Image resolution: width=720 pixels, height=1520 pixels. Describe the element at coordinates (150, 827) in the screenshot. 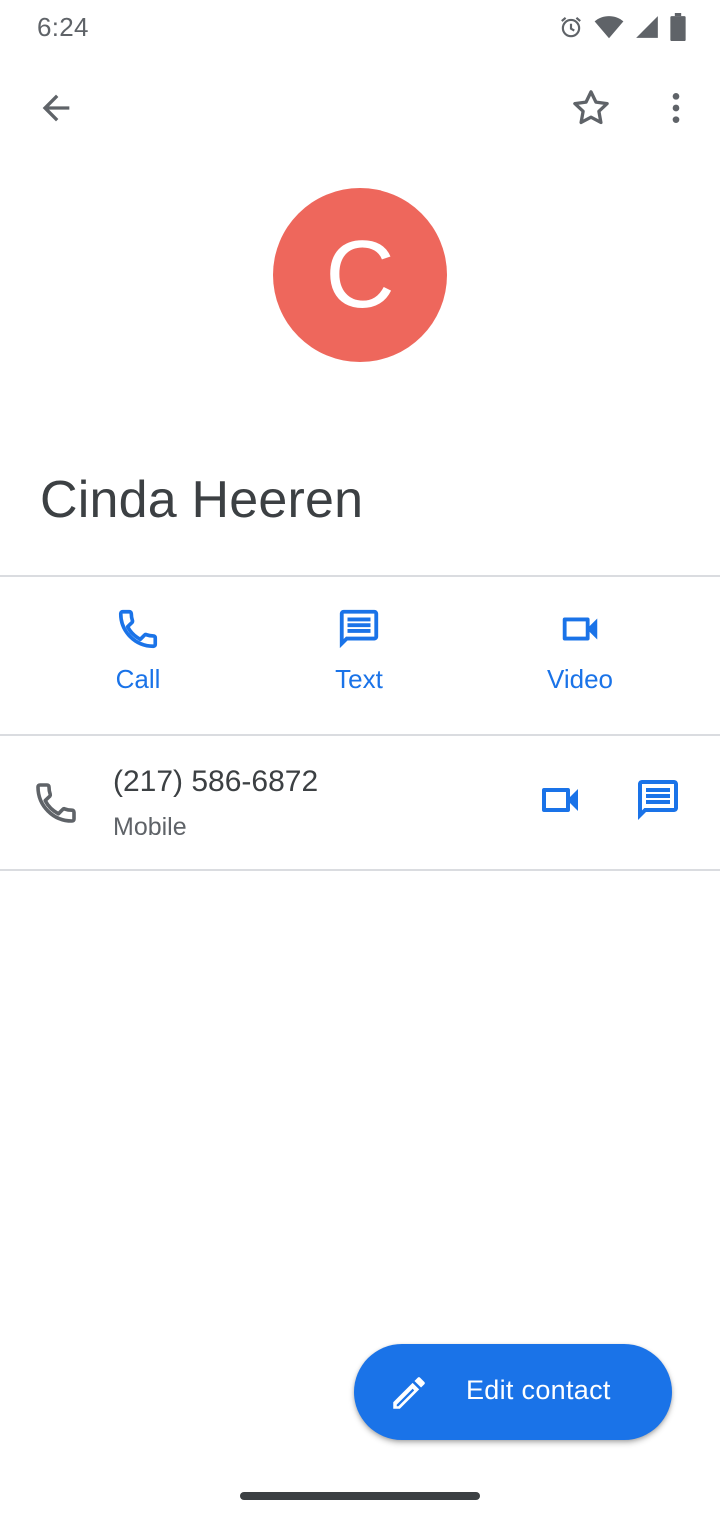

I see `phone-type: Mobile` at that location.